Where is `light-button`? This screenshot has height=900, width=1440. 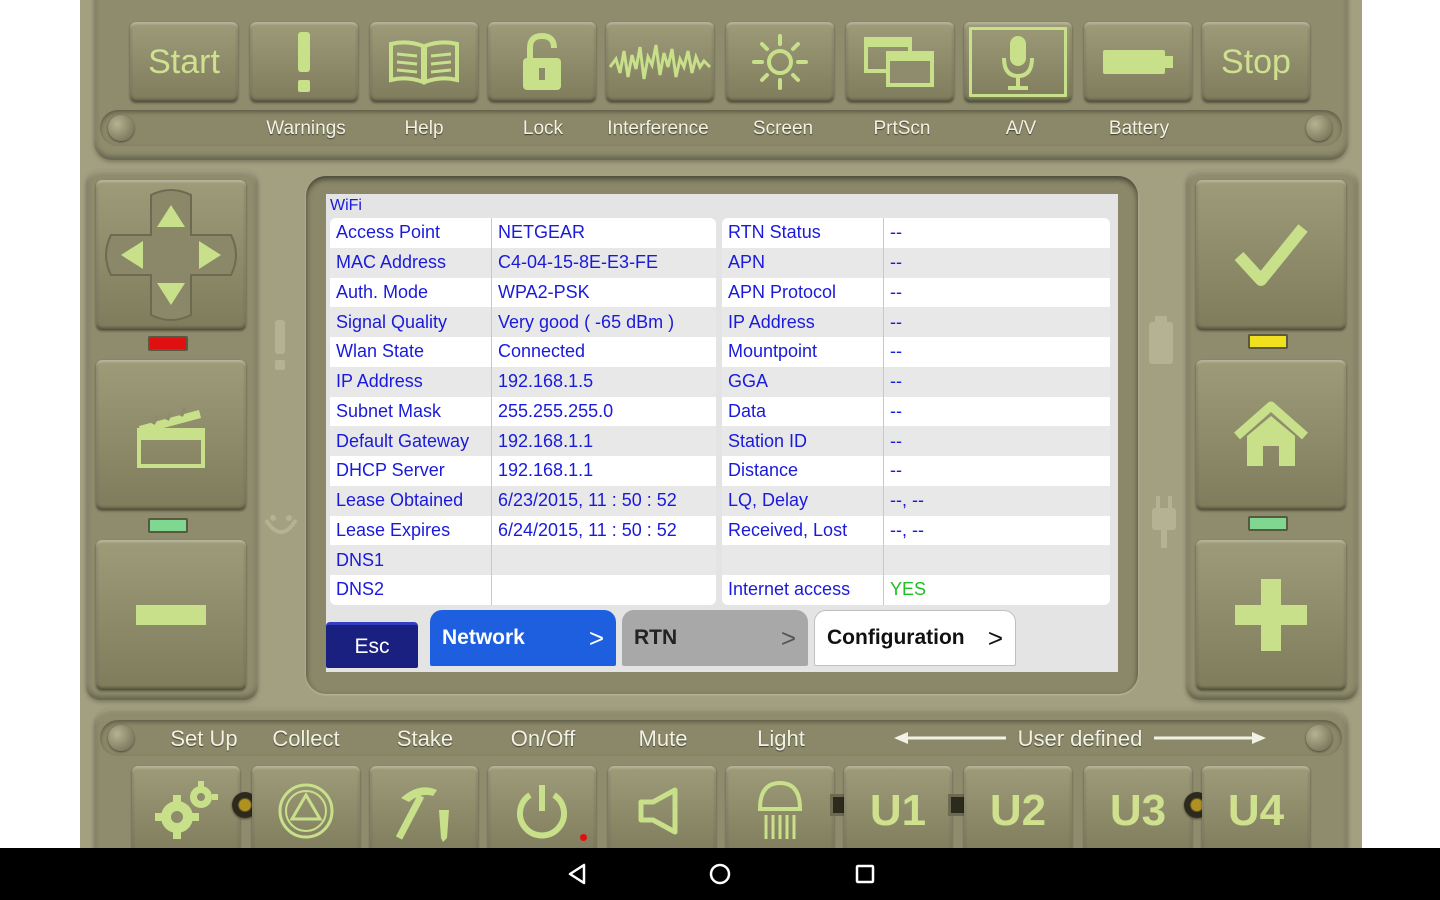
light-button is located at coordinates (780, 807).